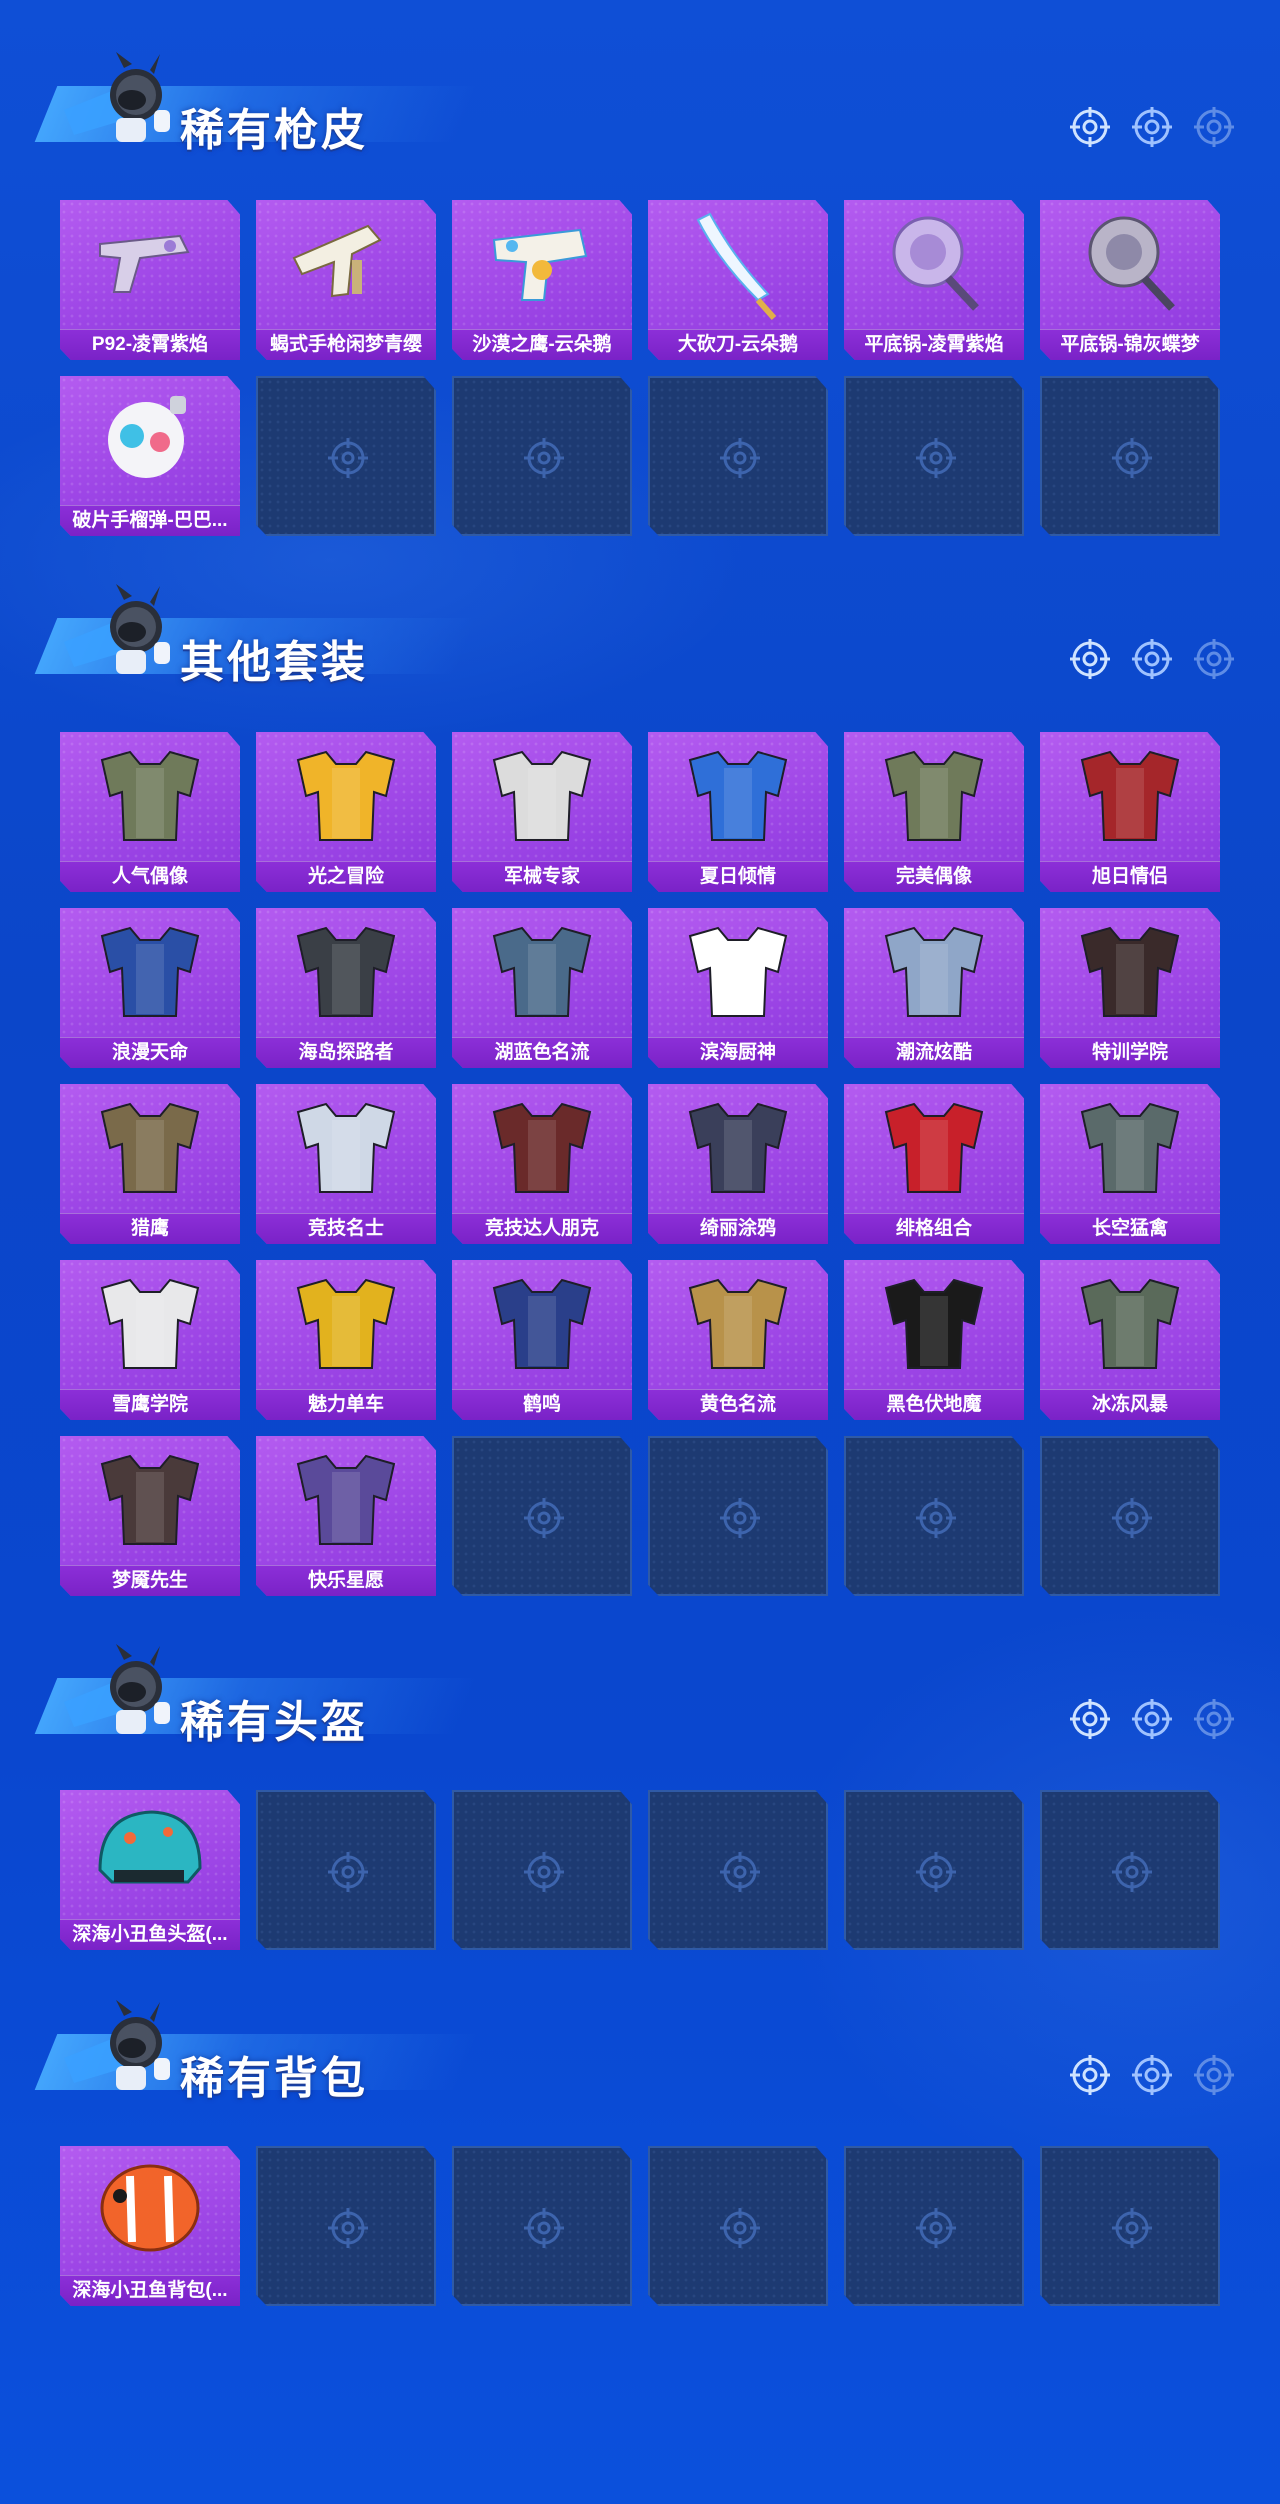 The height and width of the screenshot is (2504, 1280). Describe the element at coordinates (117, 2045) in the screenshot. I see `mascot-soldier-icon` at that location.